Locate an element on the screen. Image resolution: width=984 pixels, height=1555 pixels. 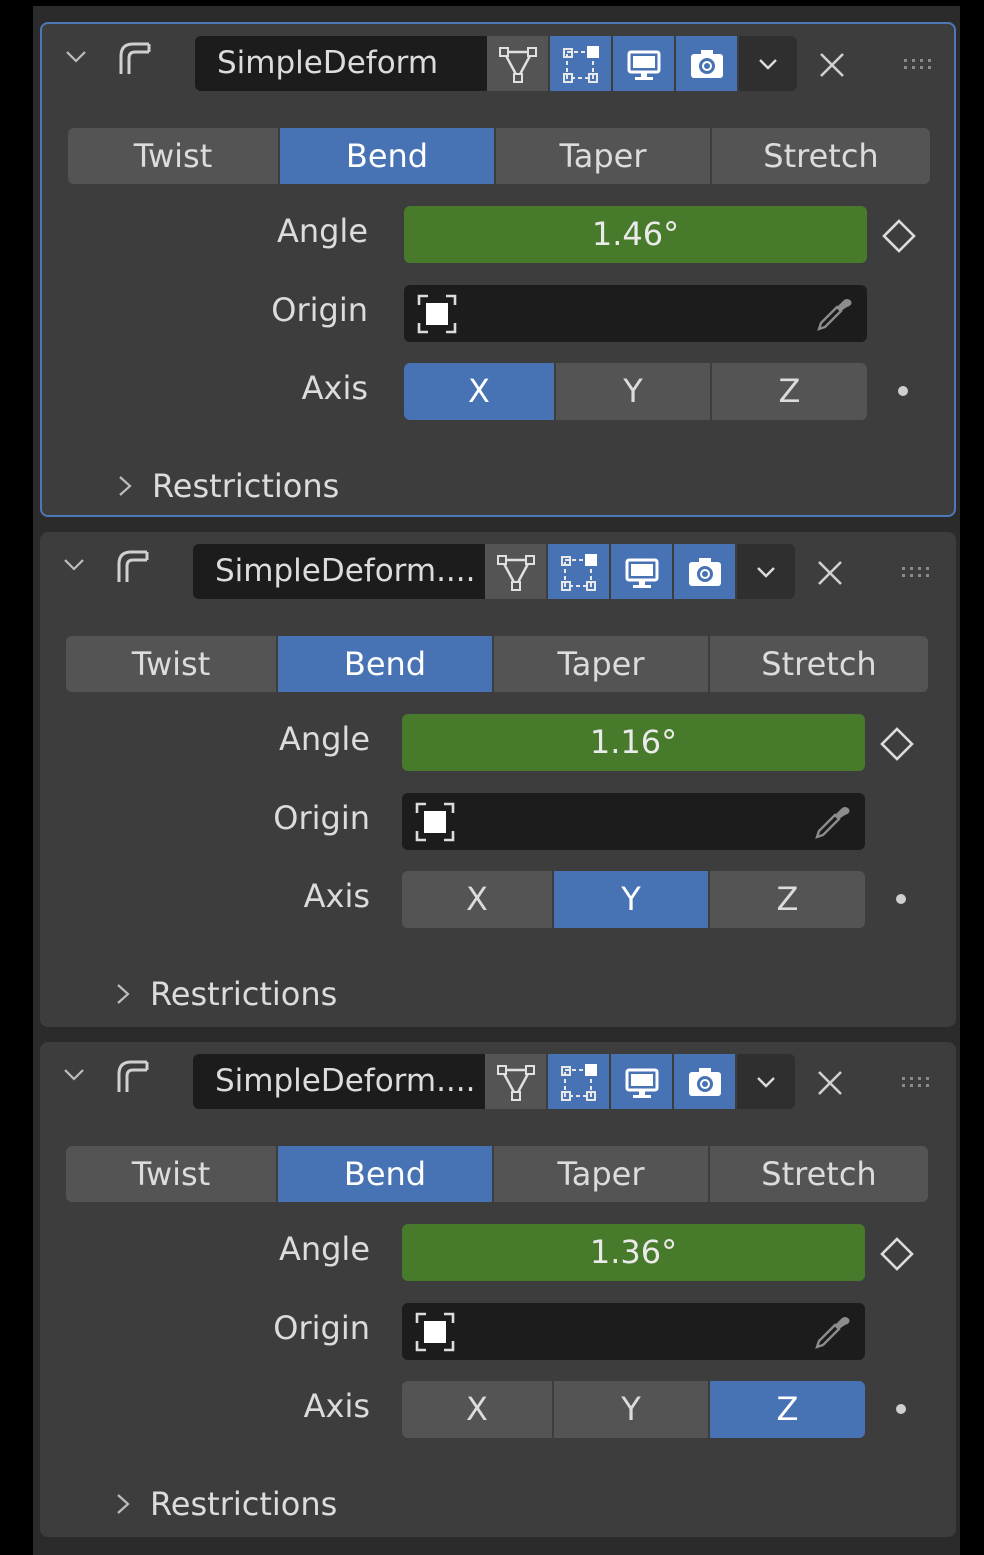
angle-field: 1.46° is located at coordinates (635, 234).